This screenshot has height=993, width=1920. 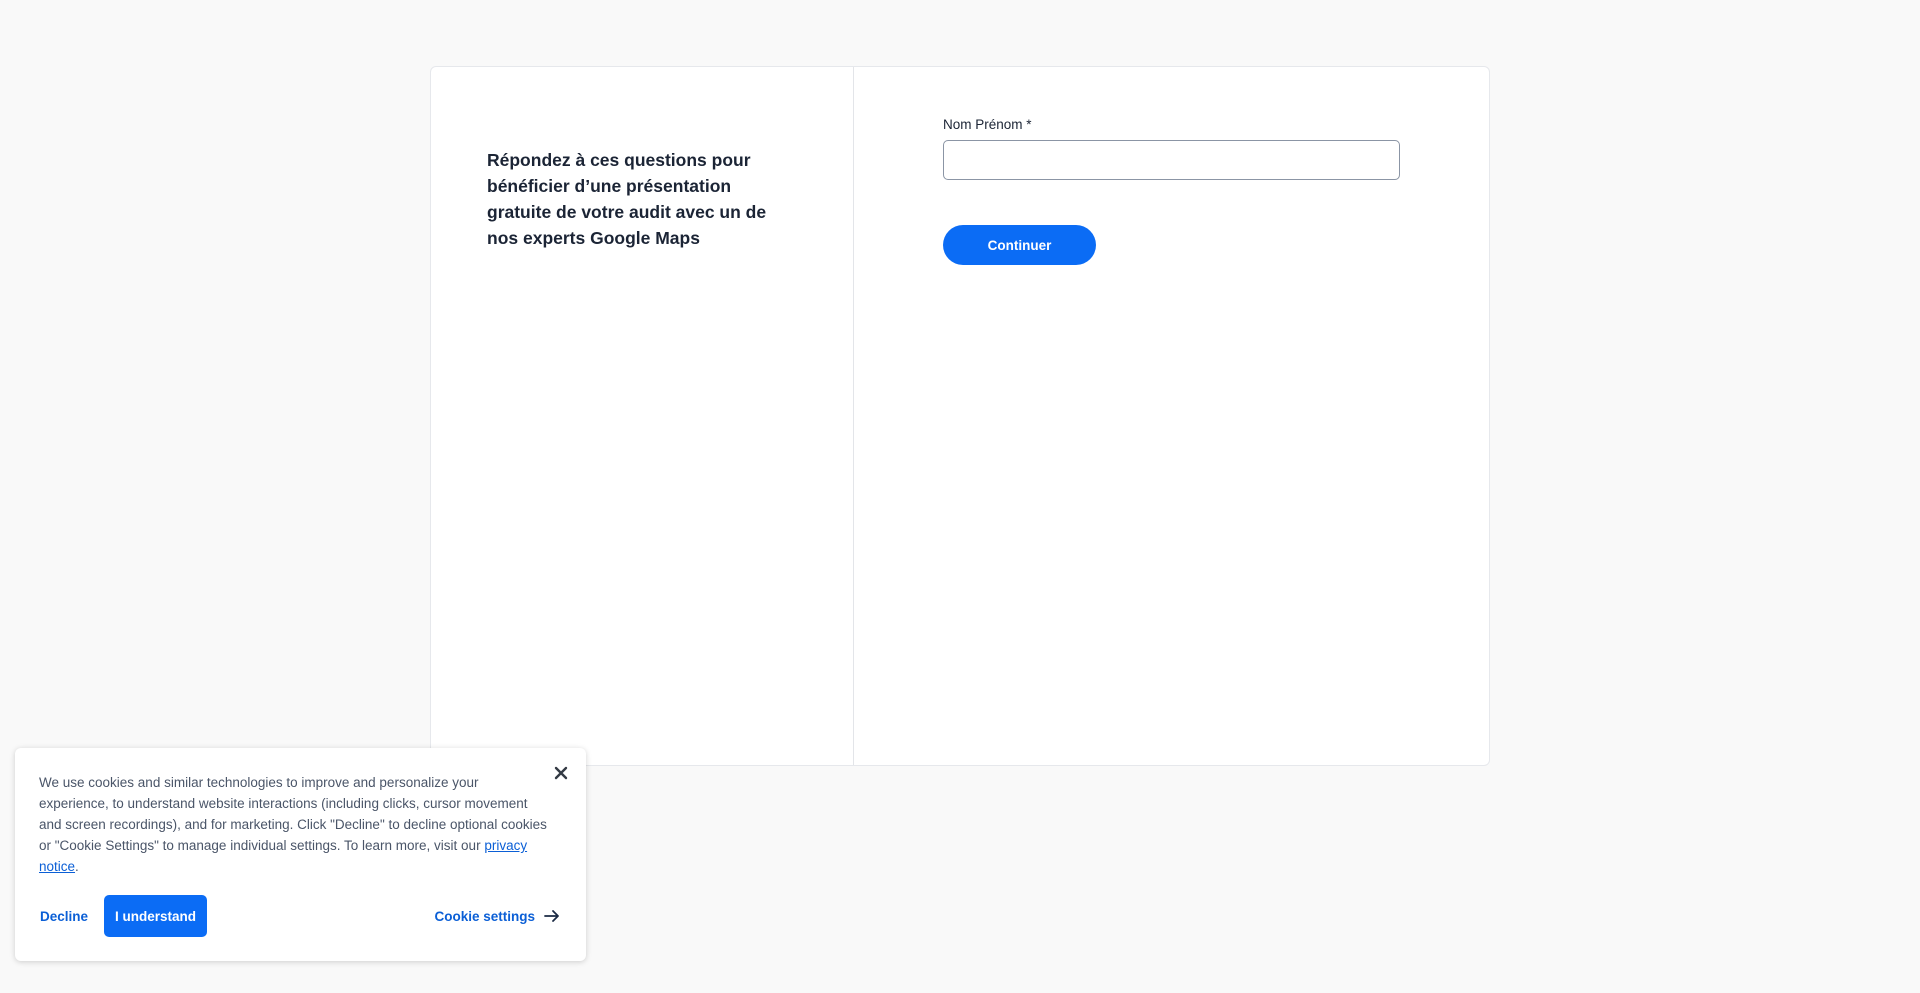 What do you see at coordinates (300, 916) in the screenshot?
I see `cookie-actions: Decline I understand Cookie settings` at bounding box center [300, 916].